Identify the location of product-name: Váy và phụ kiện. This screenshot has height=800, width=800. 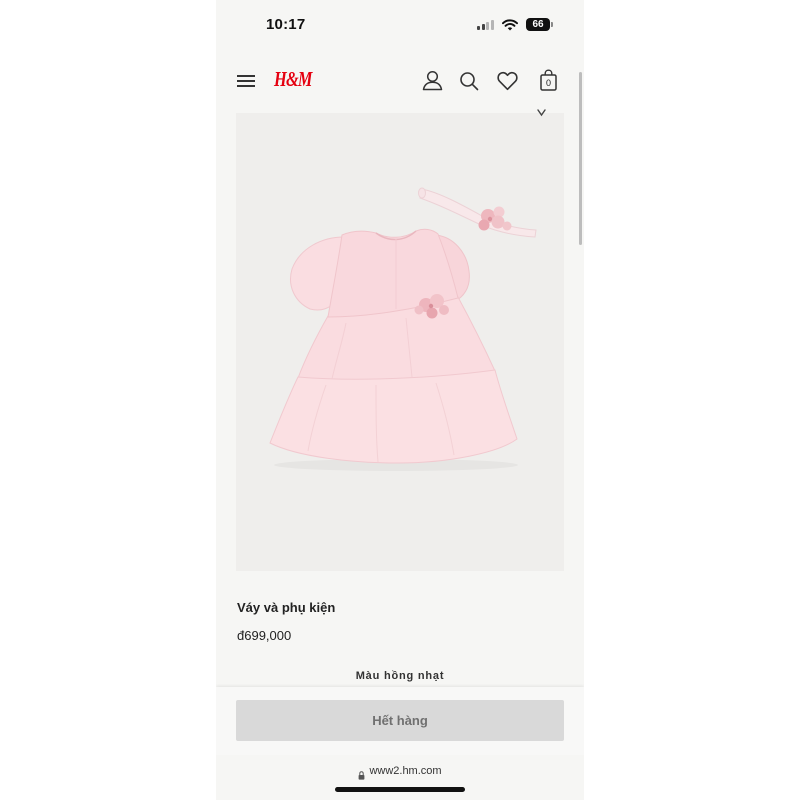
(286, 607).